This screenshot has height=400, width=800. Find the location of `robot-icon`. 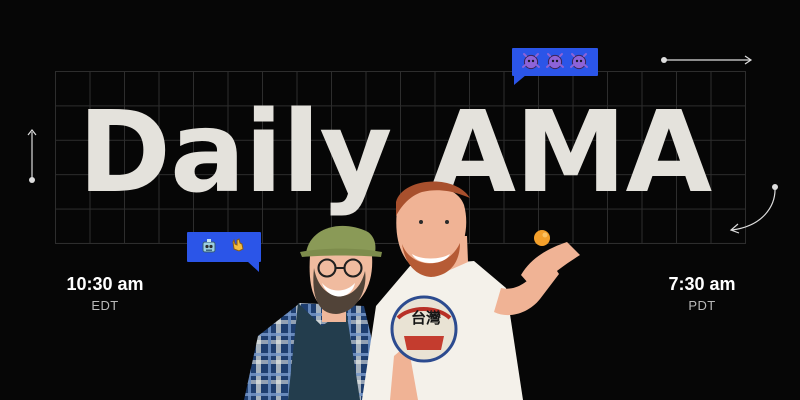

robot-icon is located at coordinates (209, 246).